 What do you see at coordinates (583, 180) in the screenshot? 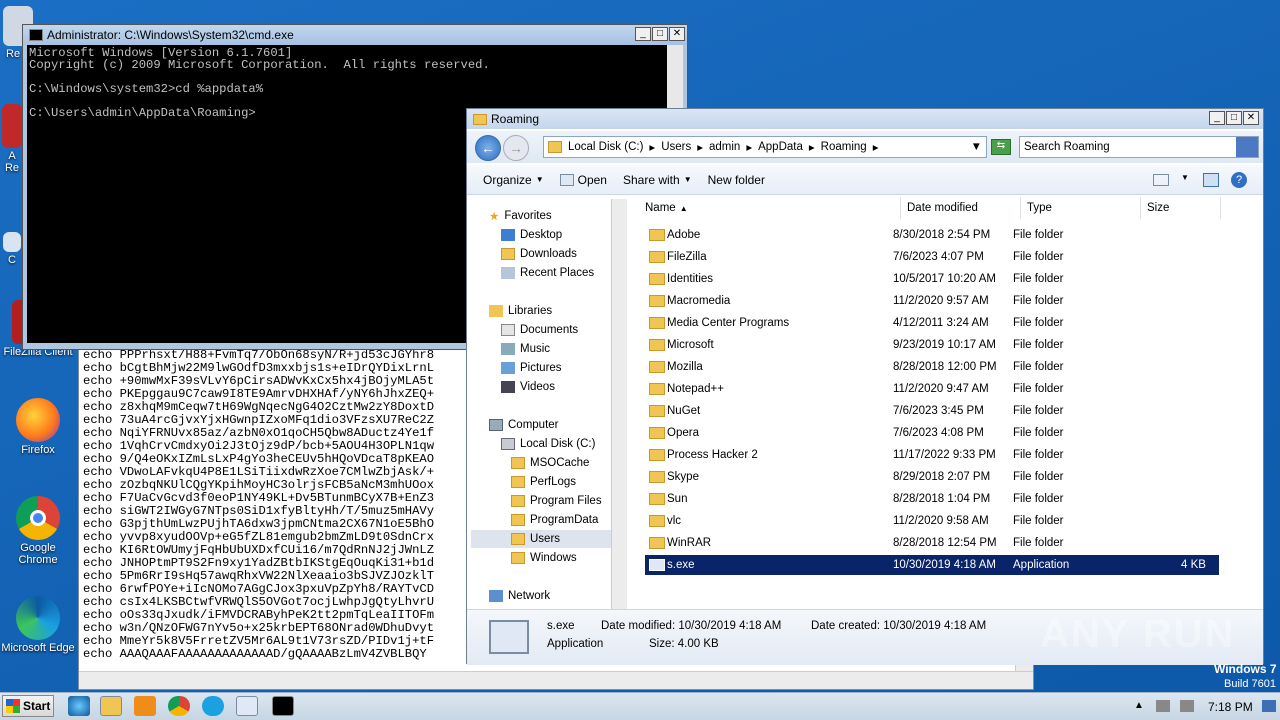
I see `open-button: Open` at bounding box center [583, 180].